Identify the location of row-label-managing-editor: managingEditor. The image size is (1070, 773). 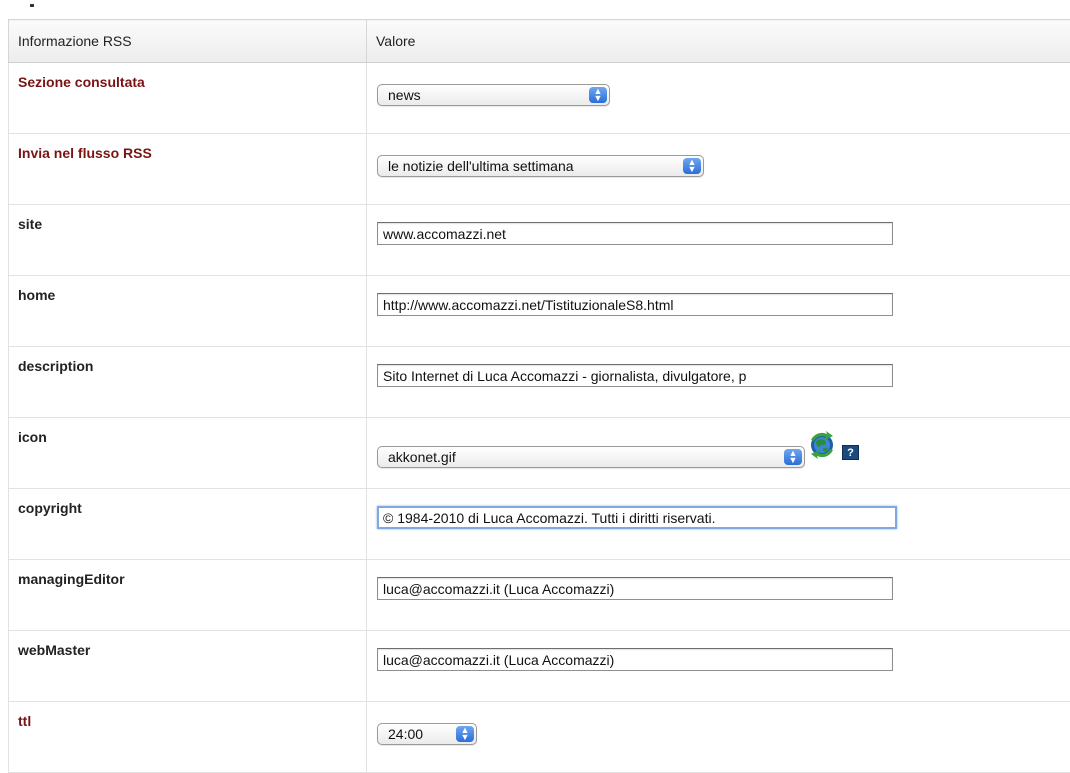
(188, 595).